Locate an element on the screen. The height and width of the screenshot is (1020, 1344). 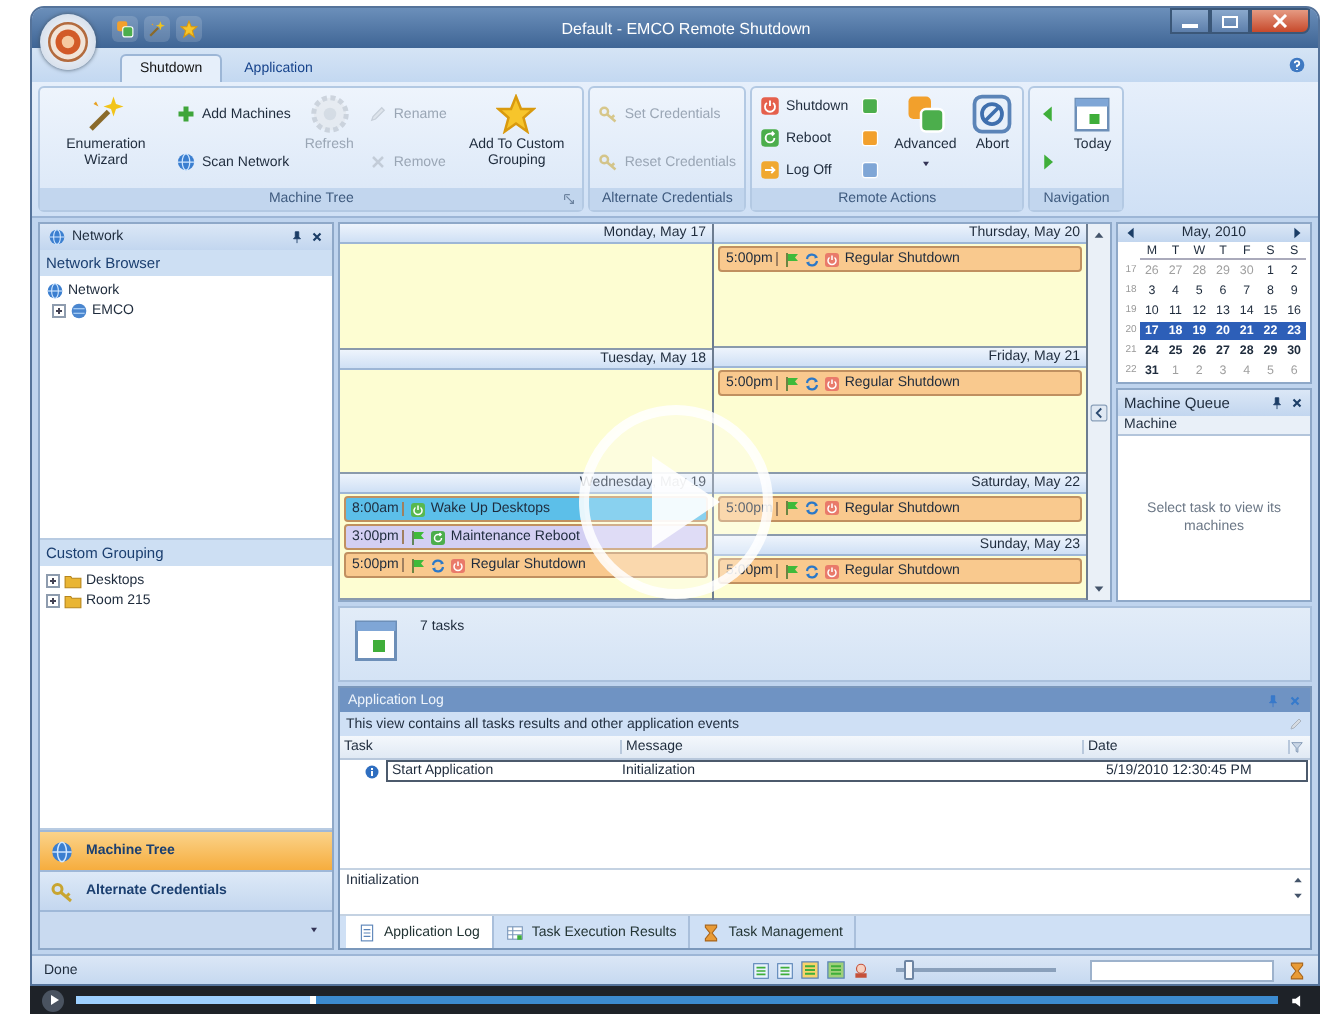
maximize-icon is located at coordinates (1230, 21).